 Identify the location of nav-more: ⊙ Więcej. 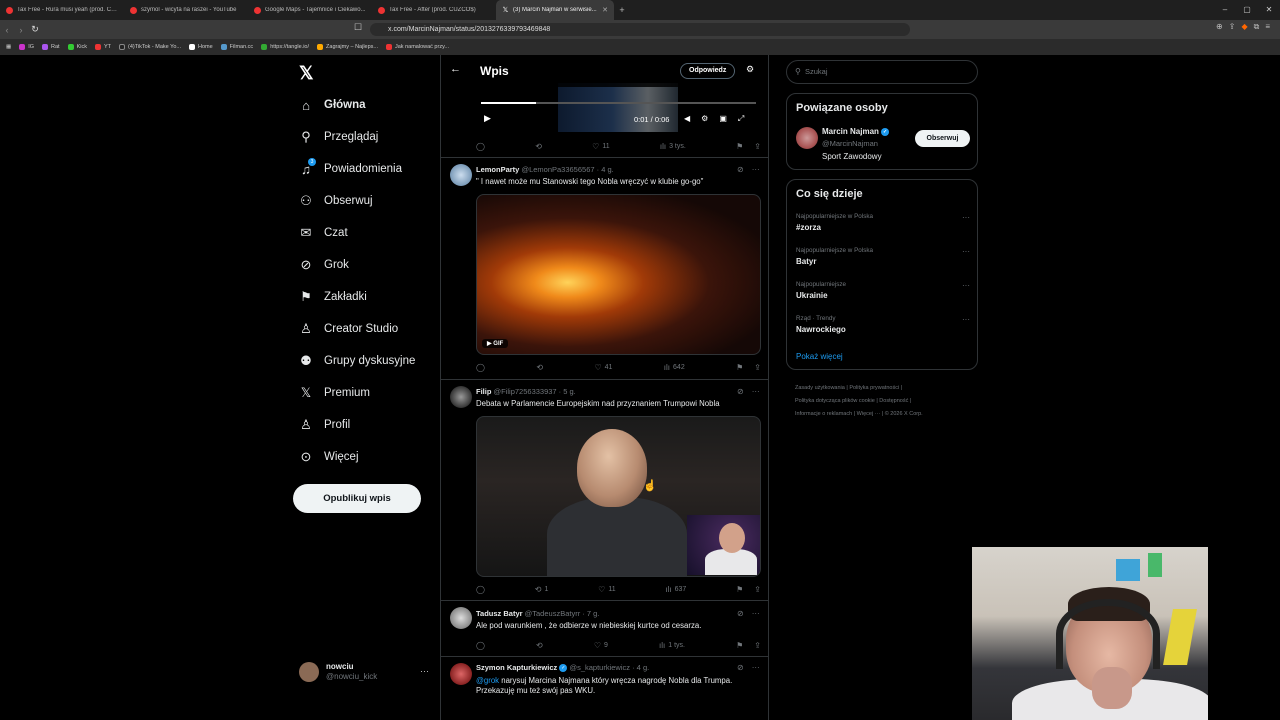
(329, 457).